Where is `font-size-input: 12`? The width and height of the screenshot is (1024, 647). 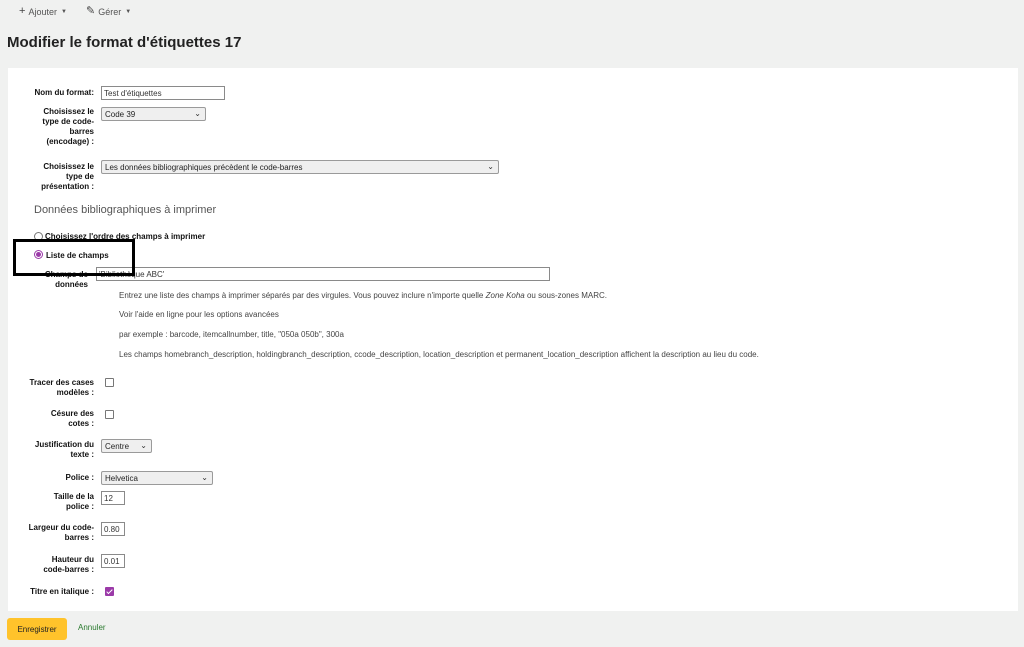 font-size-input: 12 is located at coordinates (113, 498).